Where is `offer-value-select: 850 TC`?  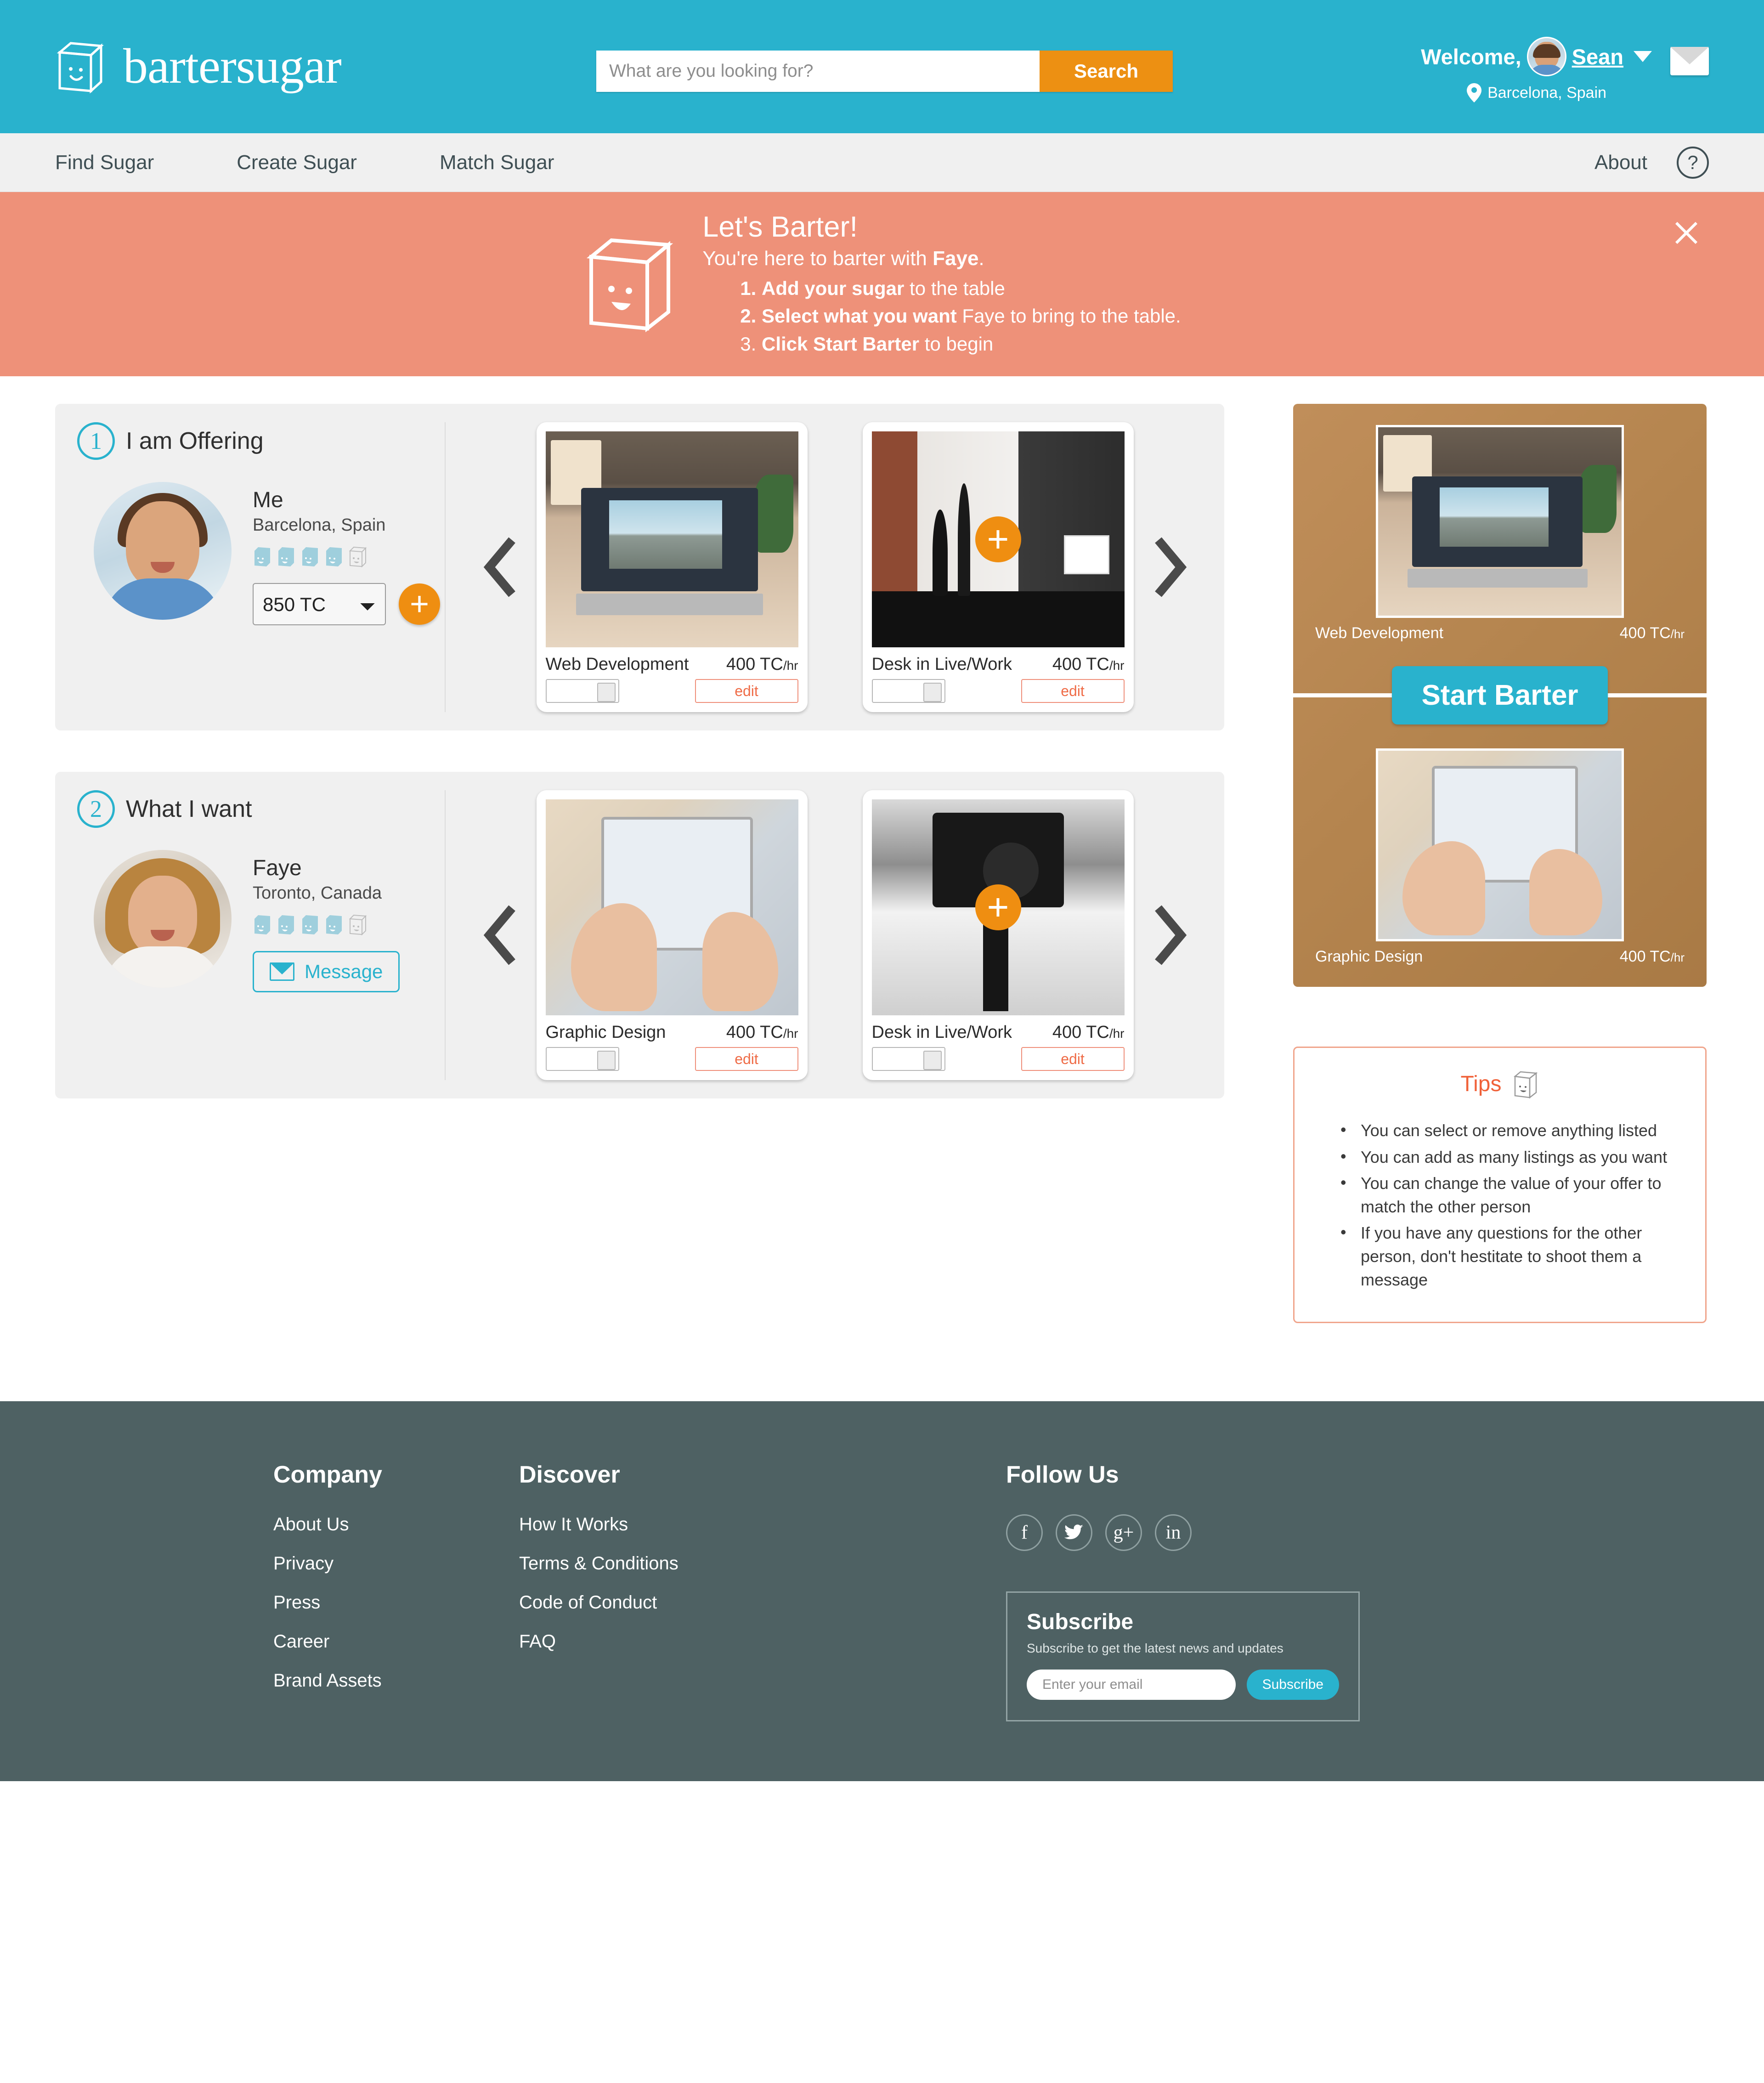
offer-value-select: 850 TC is located at coordinates (320, 604).